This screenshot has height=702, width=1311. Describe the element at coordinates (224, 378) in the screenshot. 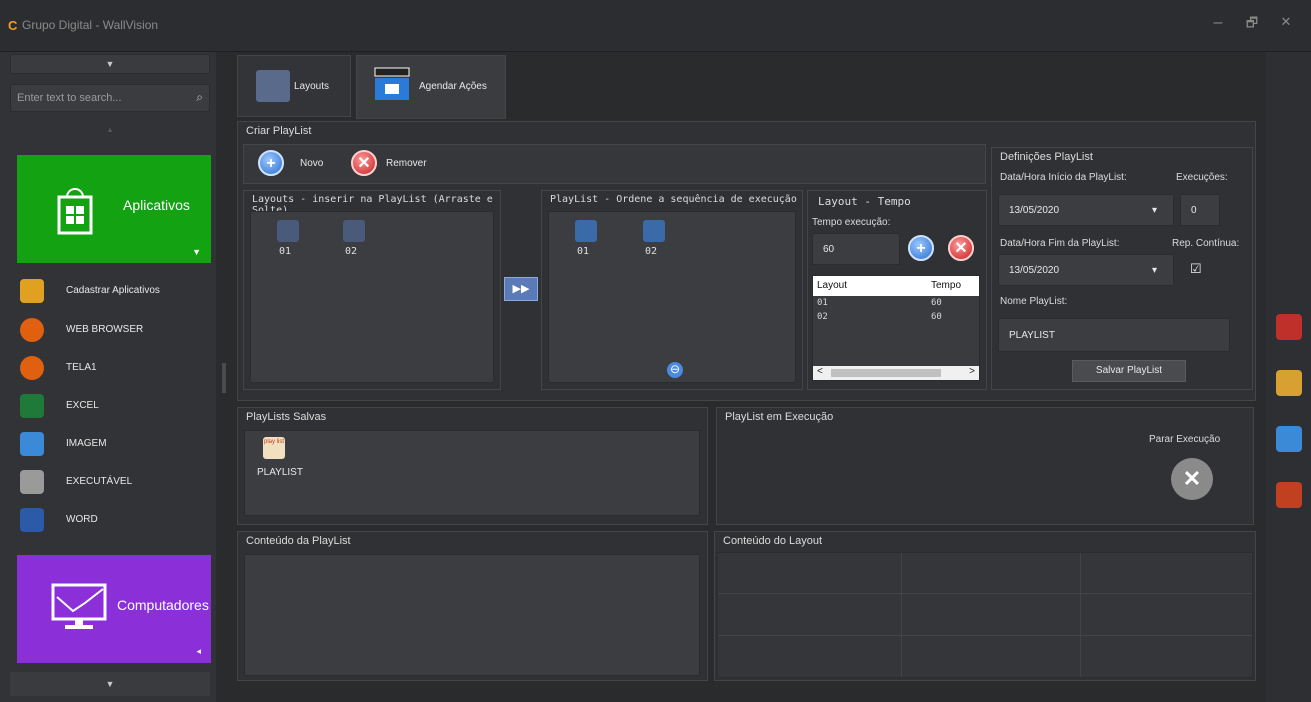

I see `splitter-handle` at that location.